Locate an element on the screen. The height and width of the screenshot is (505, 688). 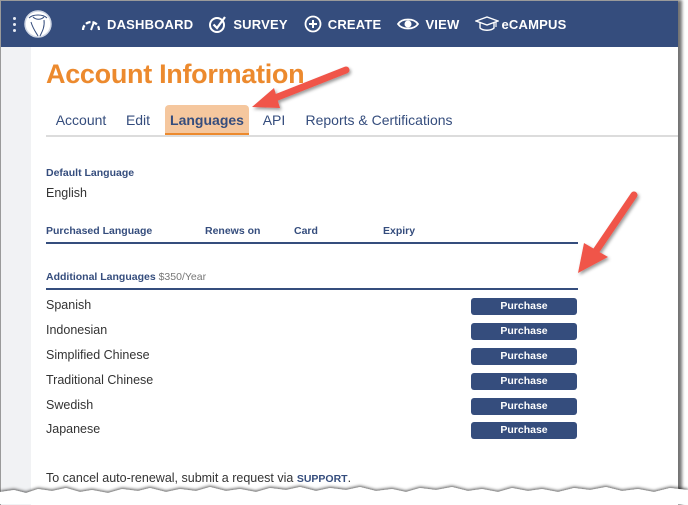
purchased-table-divider is located at coordinates (312, 243).